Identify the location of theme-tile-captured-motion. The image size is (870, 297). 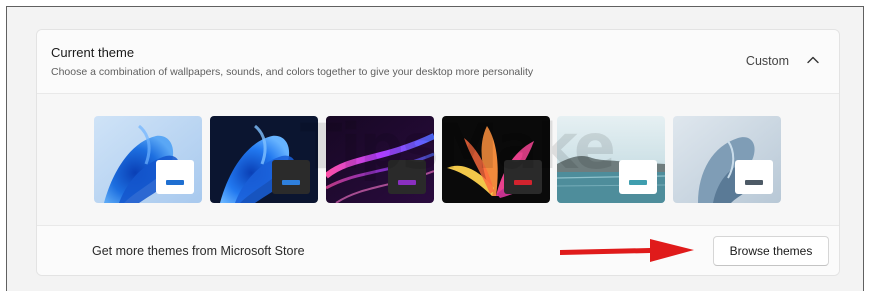
(496, 159).